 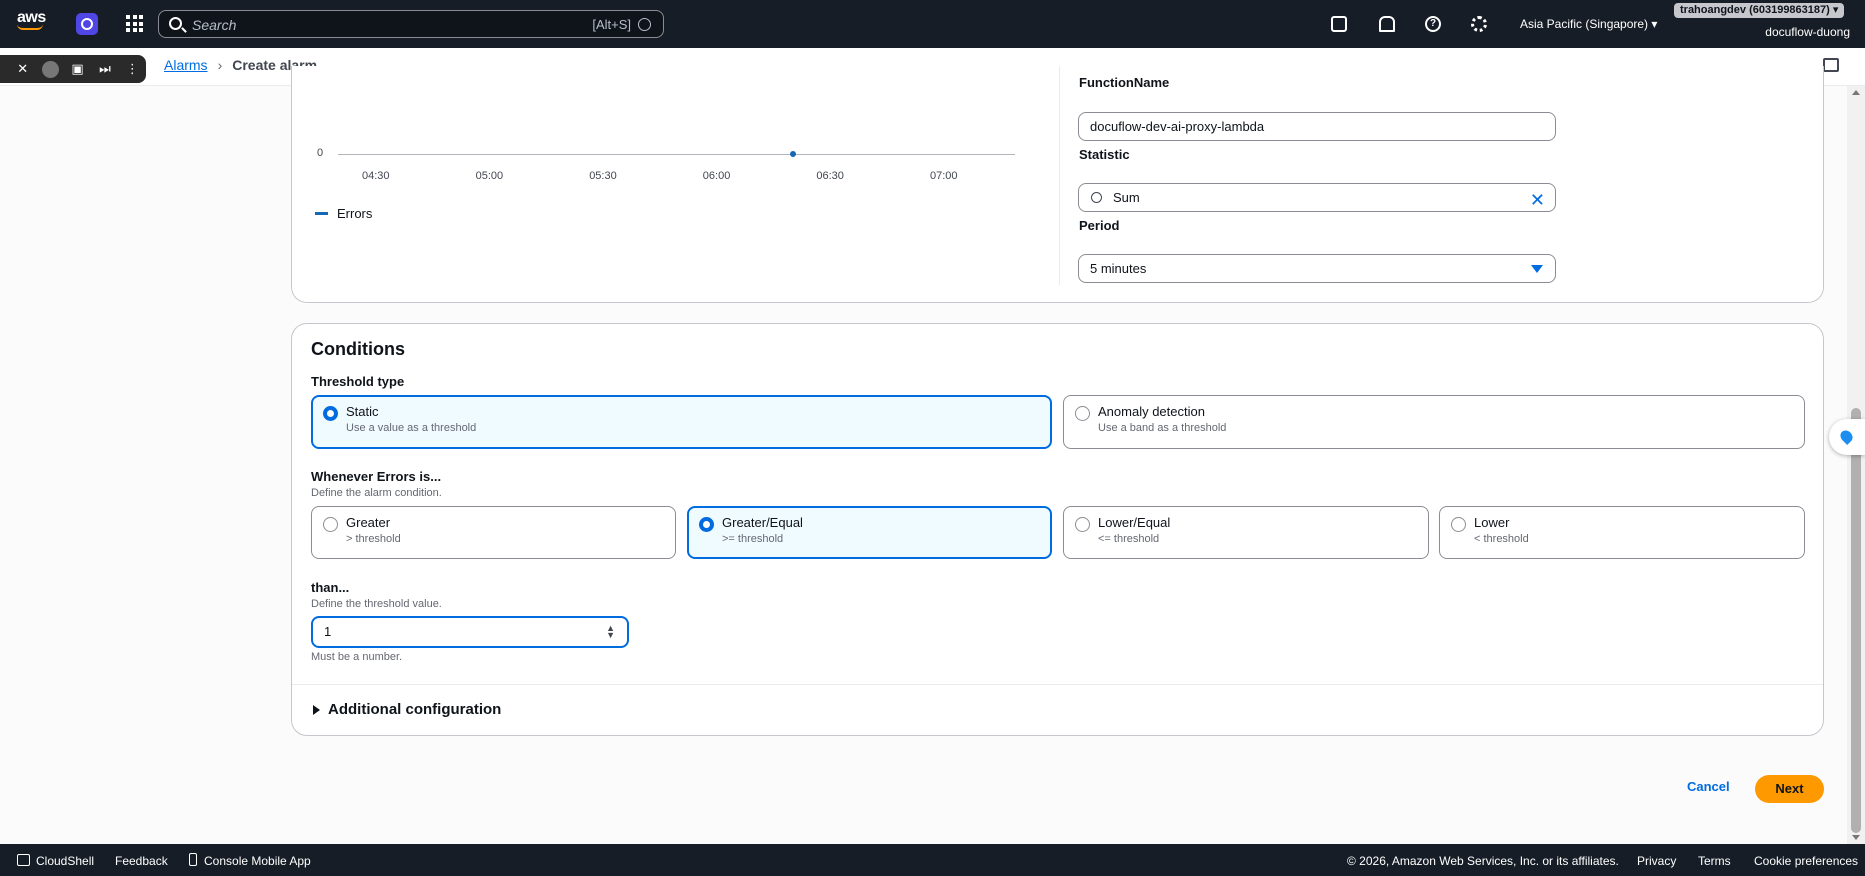 What do you see at coordinates (489, 176) in the screenshot?
I see `x-tick-label: 05:00` at bounding box center [489, 176].